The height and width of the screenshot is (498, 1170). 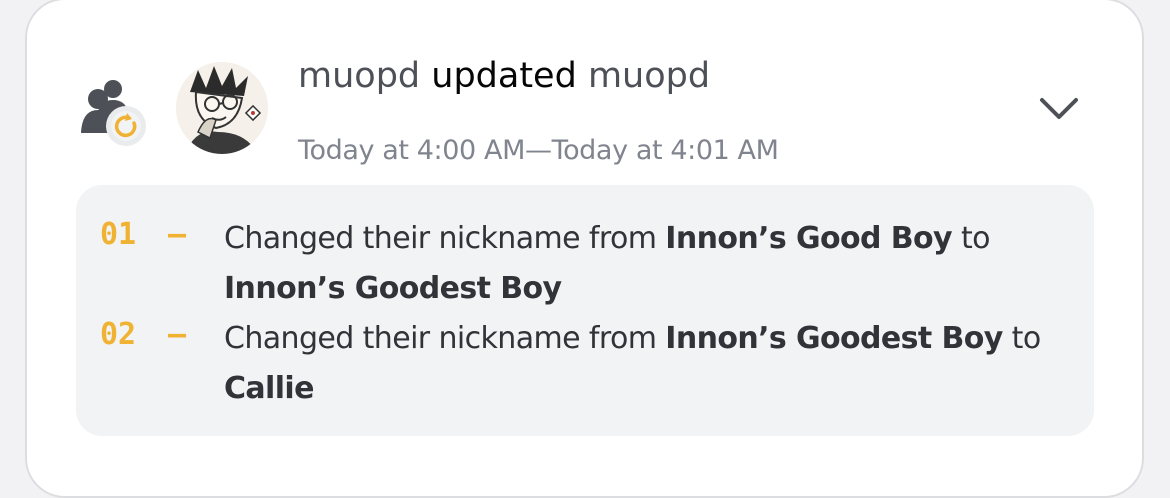 I want to click on target-name: muopd, so click(x=649, y=76).